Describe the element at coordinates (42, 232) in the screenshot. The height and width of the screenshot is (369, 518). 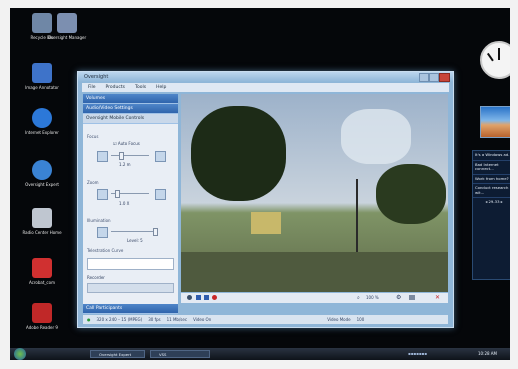
I see `desktop-icon-label: Radio Center Home` at that location.